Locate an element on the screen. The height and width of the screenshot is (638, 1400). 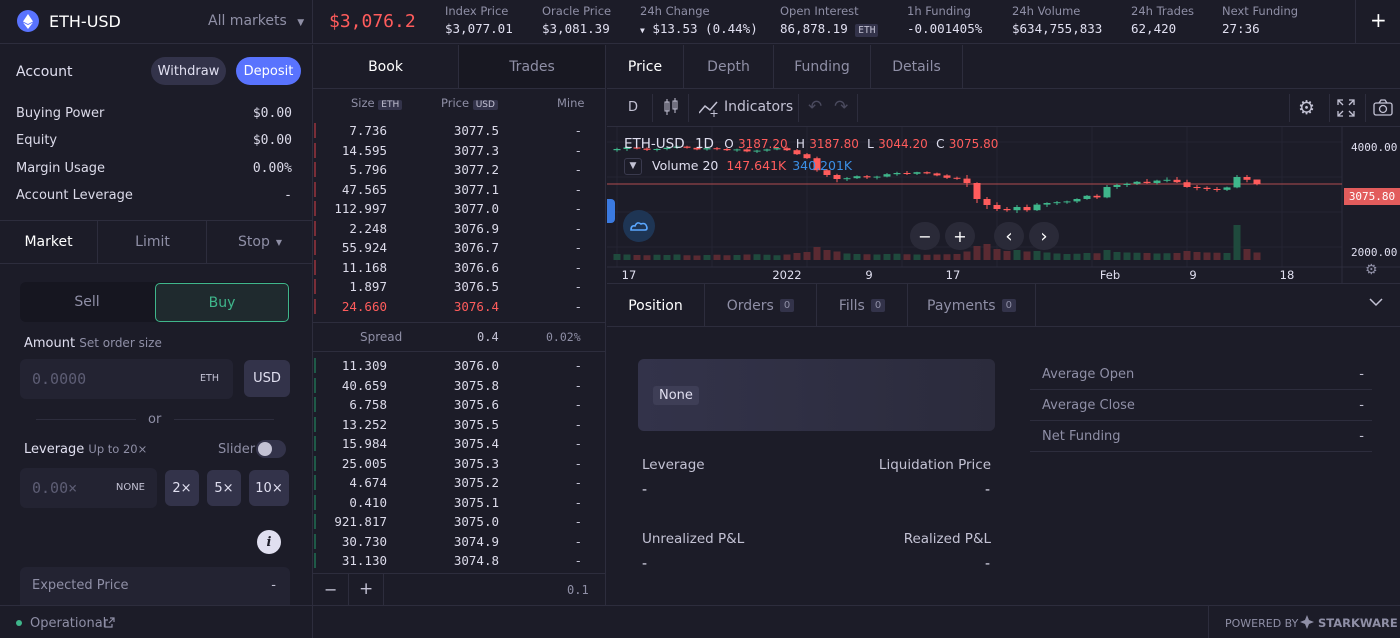
tab-position: Position is located at coordinates (656, 305).